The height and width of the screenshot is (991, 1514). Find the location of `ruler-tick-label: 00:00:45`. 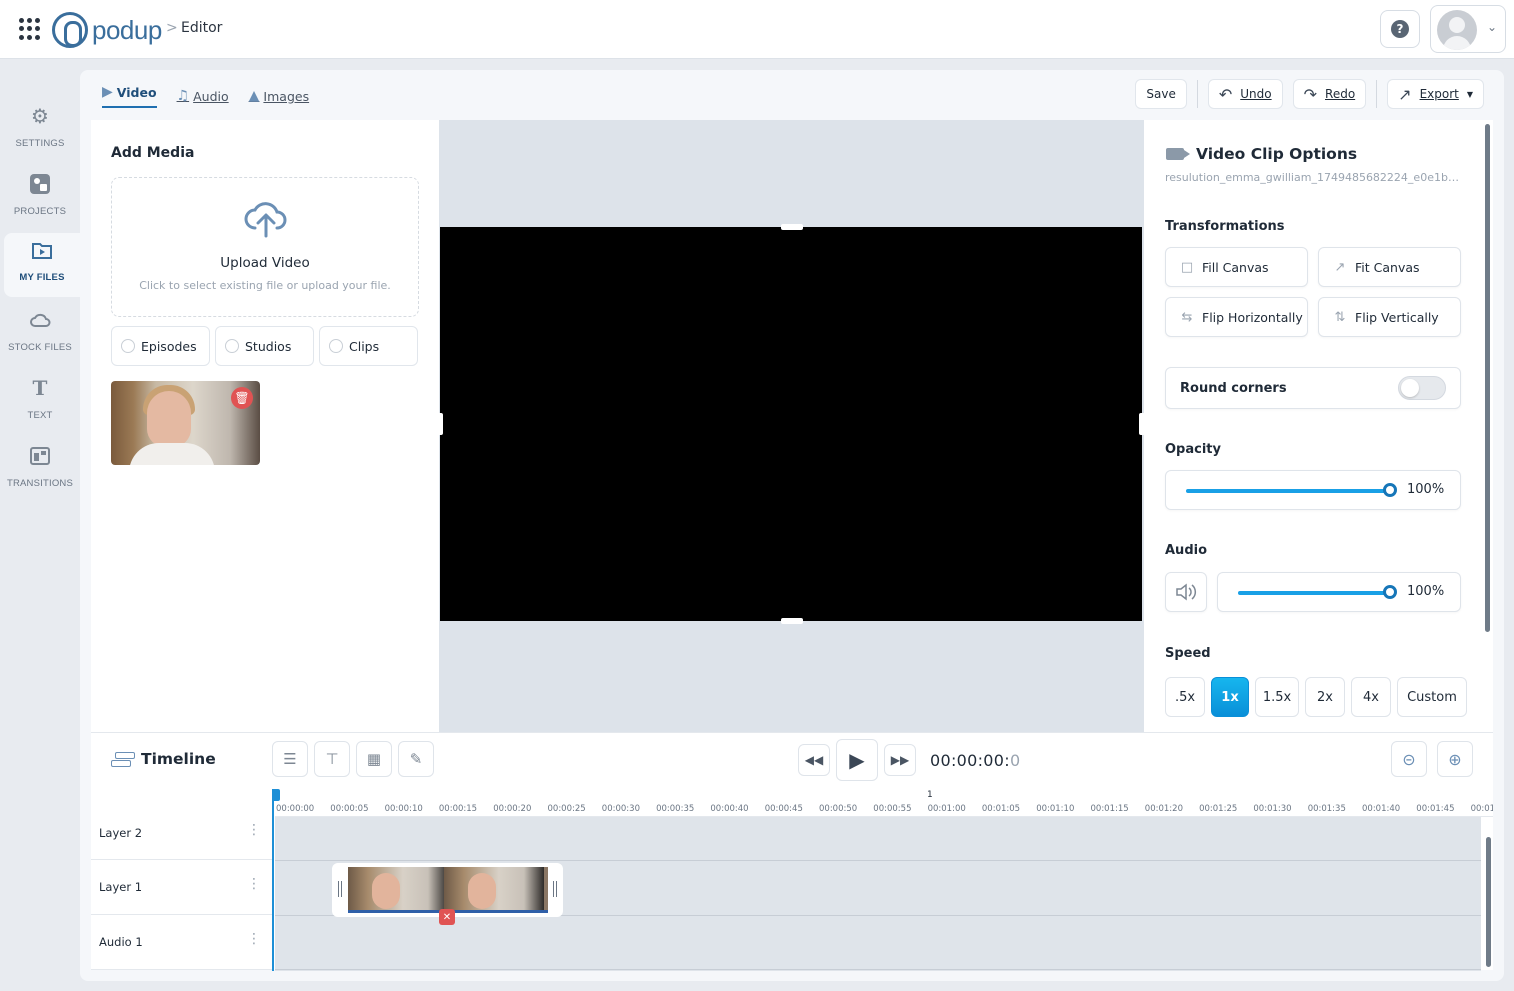

ruler-tick-label: 00:00:45 is located at coordinates (783, 809).